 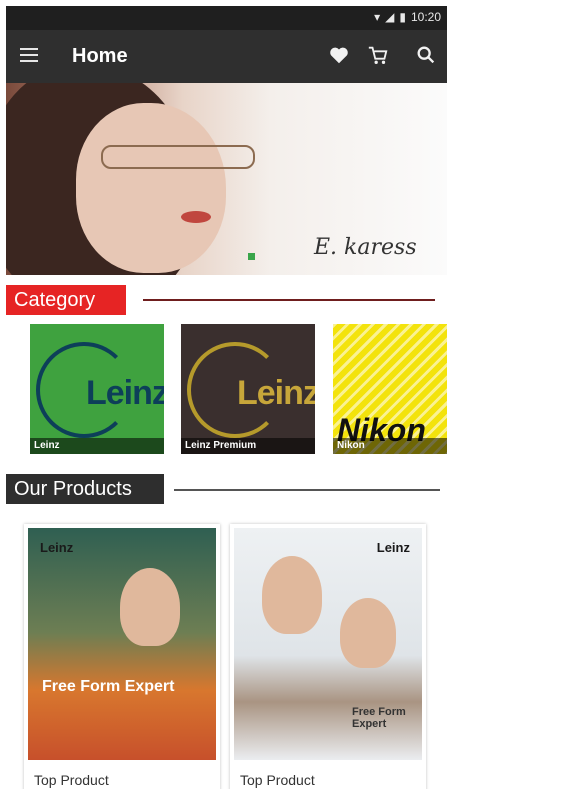 What do you see at coordinates (29, 55) in the screenshot?
I see `menu-icon` at bounding box center [29, 55].